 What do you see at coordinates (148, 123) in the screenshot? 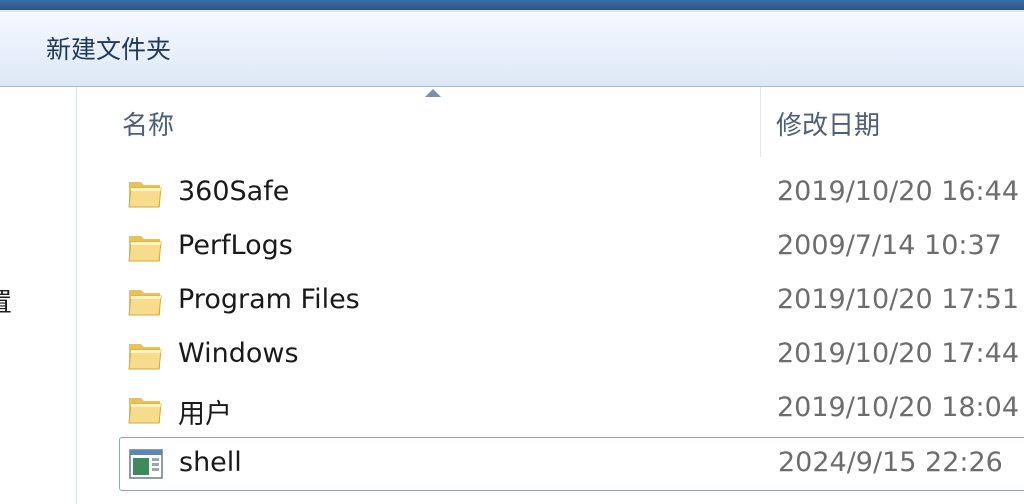
I see `column-header-name: 名称` at bounding box center [148, 123].